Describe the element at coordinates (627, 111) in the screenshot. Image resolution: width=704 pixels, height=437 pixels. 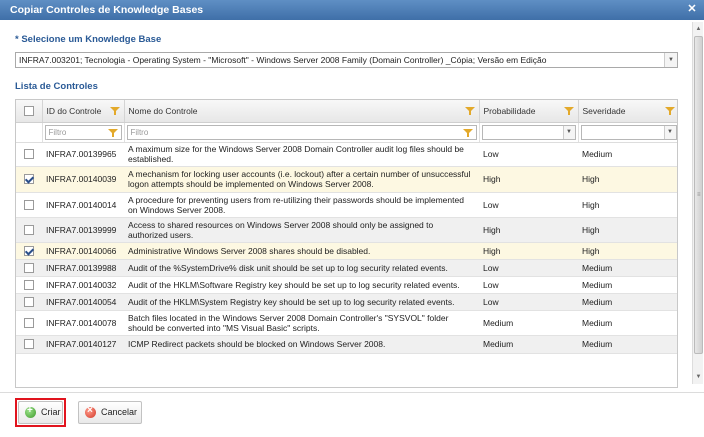
I see `column-header-severity: Severidade` at that location.